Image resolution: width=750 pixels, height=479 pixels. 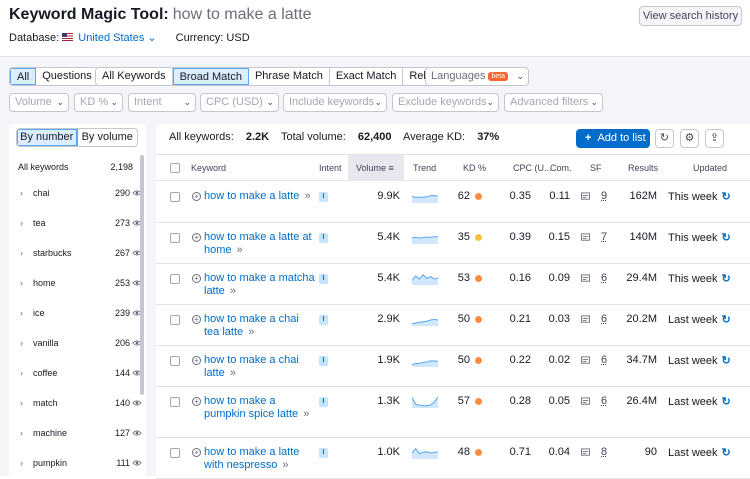 What do you see at coordinates (80, 465) in the screenshot?
I see `sidebar-item-pumpkin: › pumpkin 111` at bounding box center [80, 465].